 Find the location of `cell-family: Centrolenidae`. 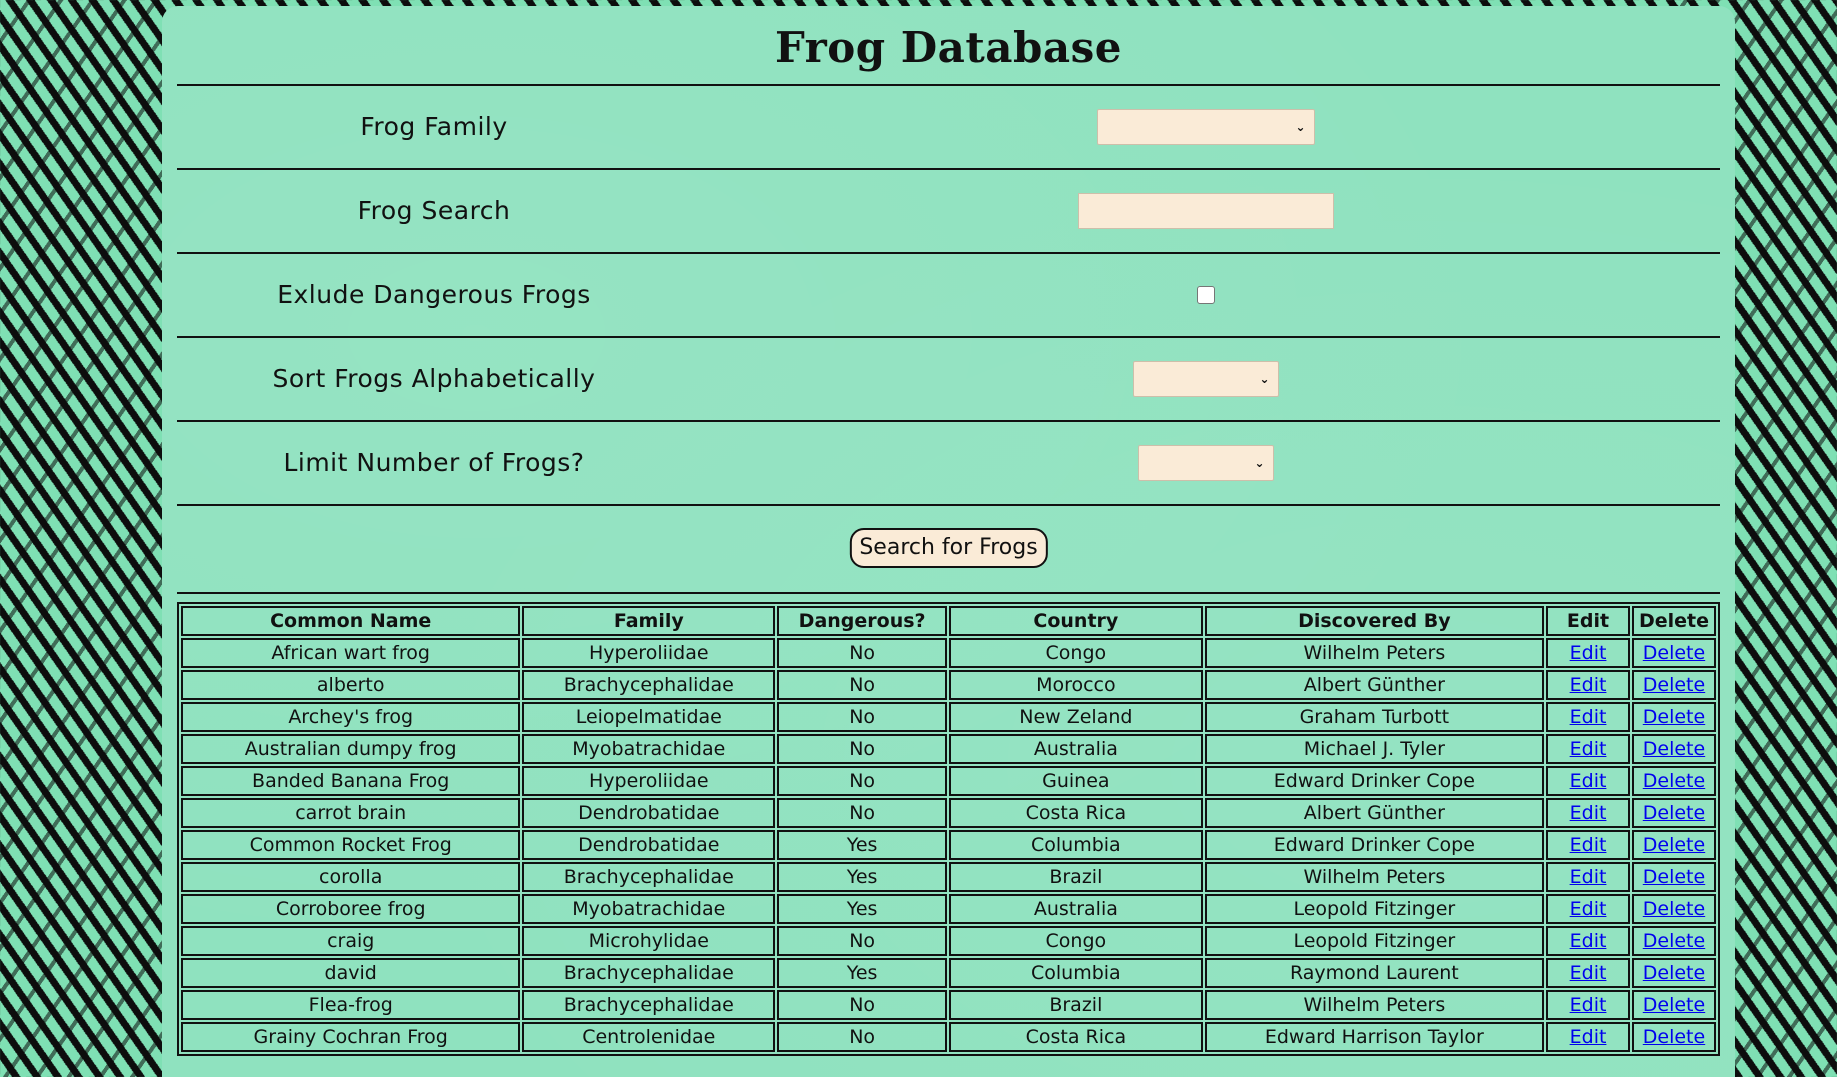

cell-family: Centrolenidae is located at coordinates (649, 1037).